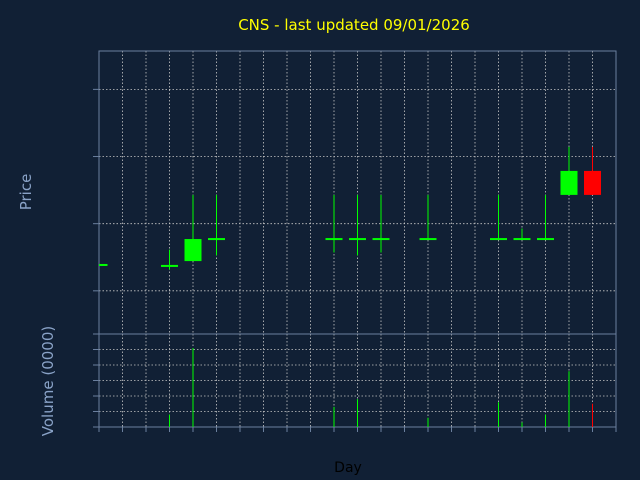  What do you see at coordinates (354, 25) in the screenshot?
I see `chart-title: CNS - last updated 09/01/2026` at bounding box center [354, 25].